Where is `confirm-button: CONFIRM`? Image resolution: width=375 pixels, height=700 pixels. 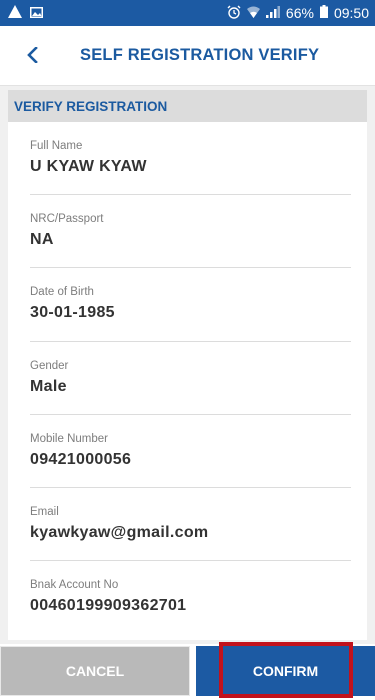
confirm-button: CONFIRM is located at coordinates (285, 671).